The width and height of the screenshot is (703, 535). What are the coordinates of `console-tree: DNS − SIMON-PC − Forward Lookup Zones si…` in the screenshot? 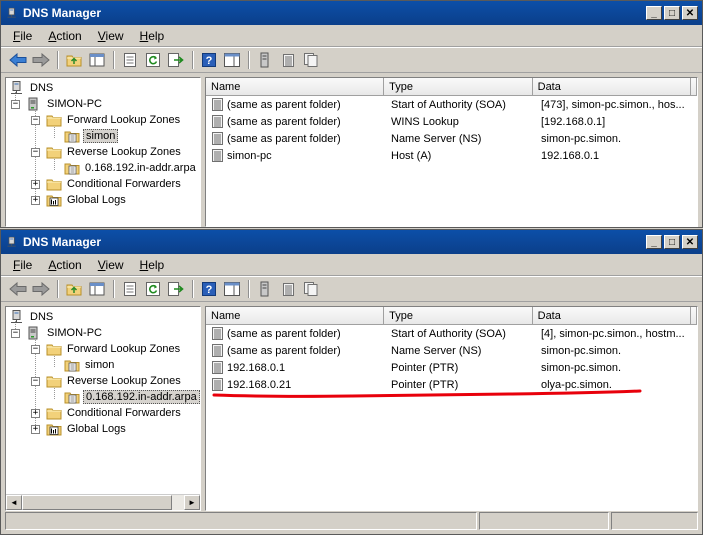 It's located at (103, 408).